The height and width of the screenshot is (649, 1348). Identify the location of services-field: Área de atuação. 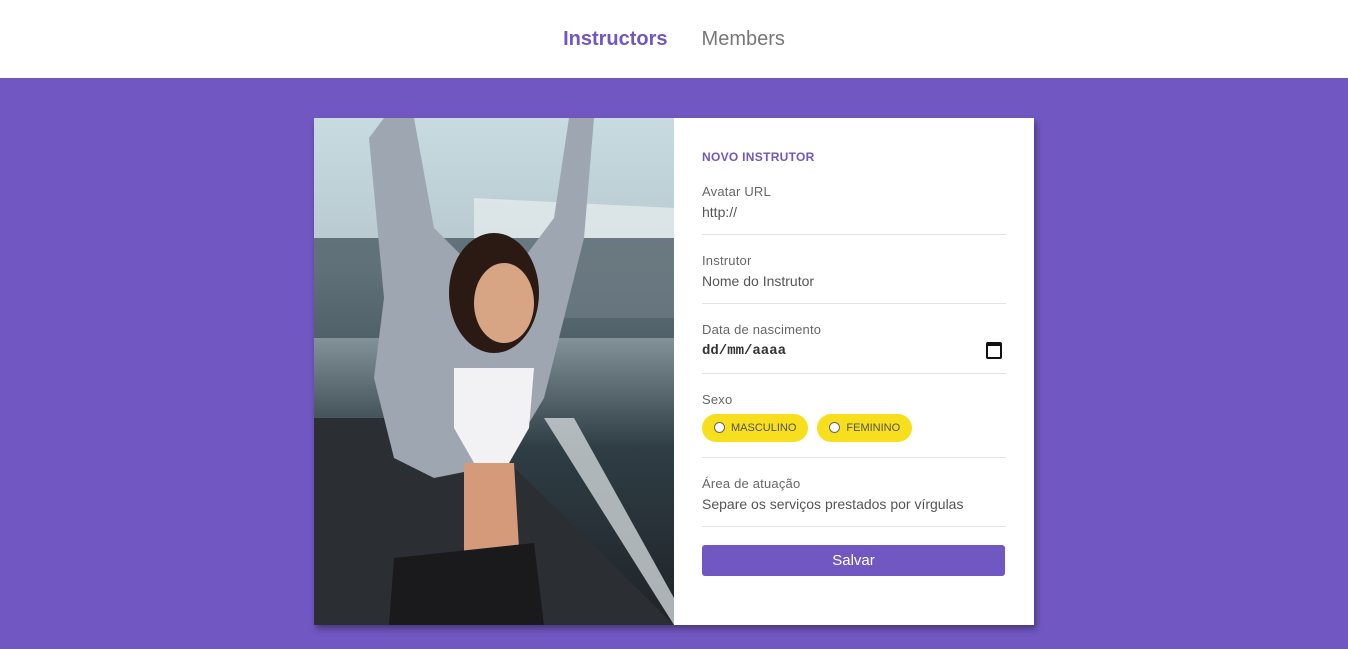
(854, 501).